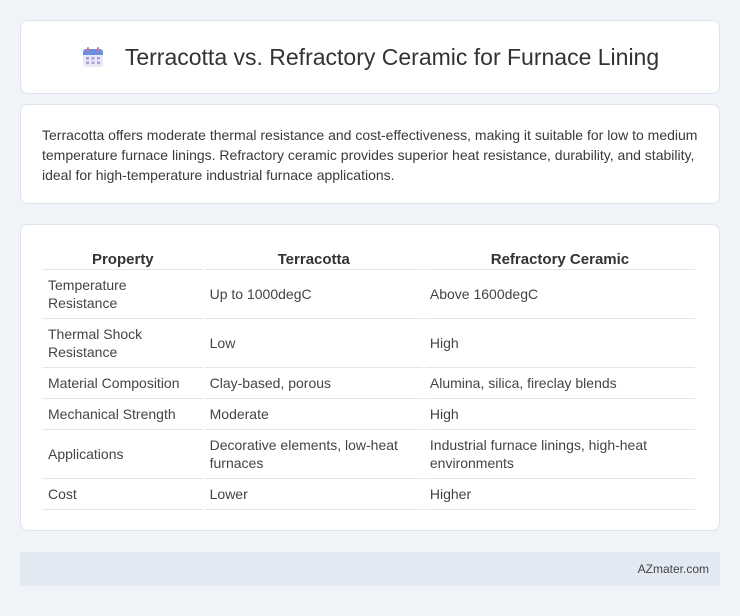 This screenshot has width=740, height=616. I want to click on table-cell: Material Composition, so click(123, 383).